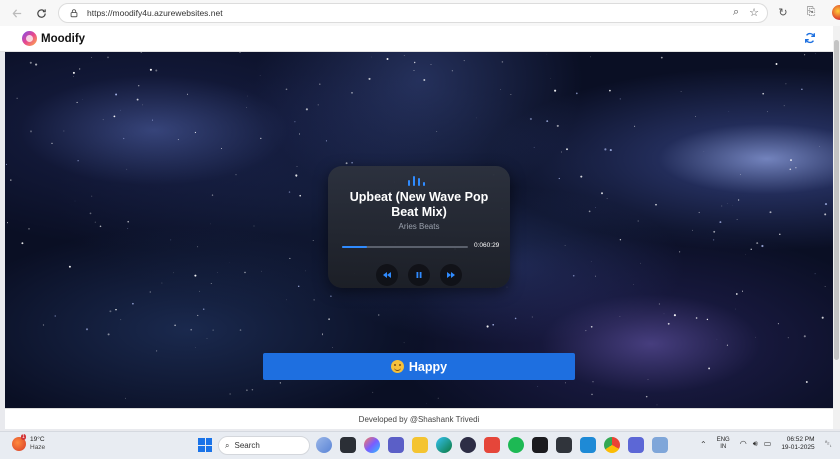  I want to click on chrome-app-icon, so click(612, 445).